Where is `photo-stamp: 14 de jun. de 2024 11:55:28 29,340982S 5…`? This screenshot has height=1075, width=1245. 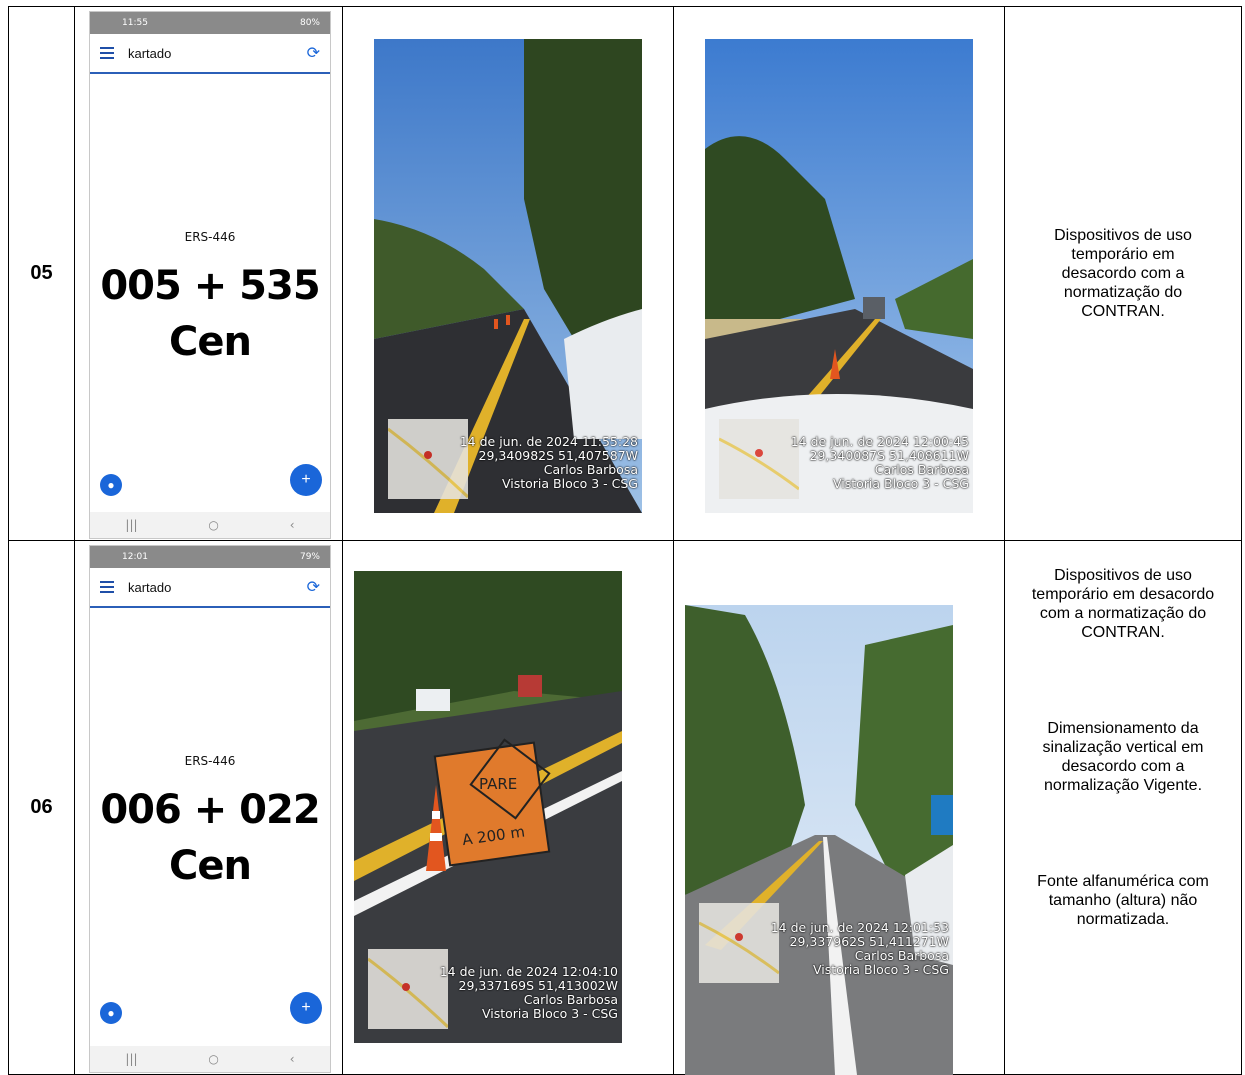 photo-stamp: 14 de jun. de 2024 11:55:28 29,340982S 5… is located at coordinates (549, 463).